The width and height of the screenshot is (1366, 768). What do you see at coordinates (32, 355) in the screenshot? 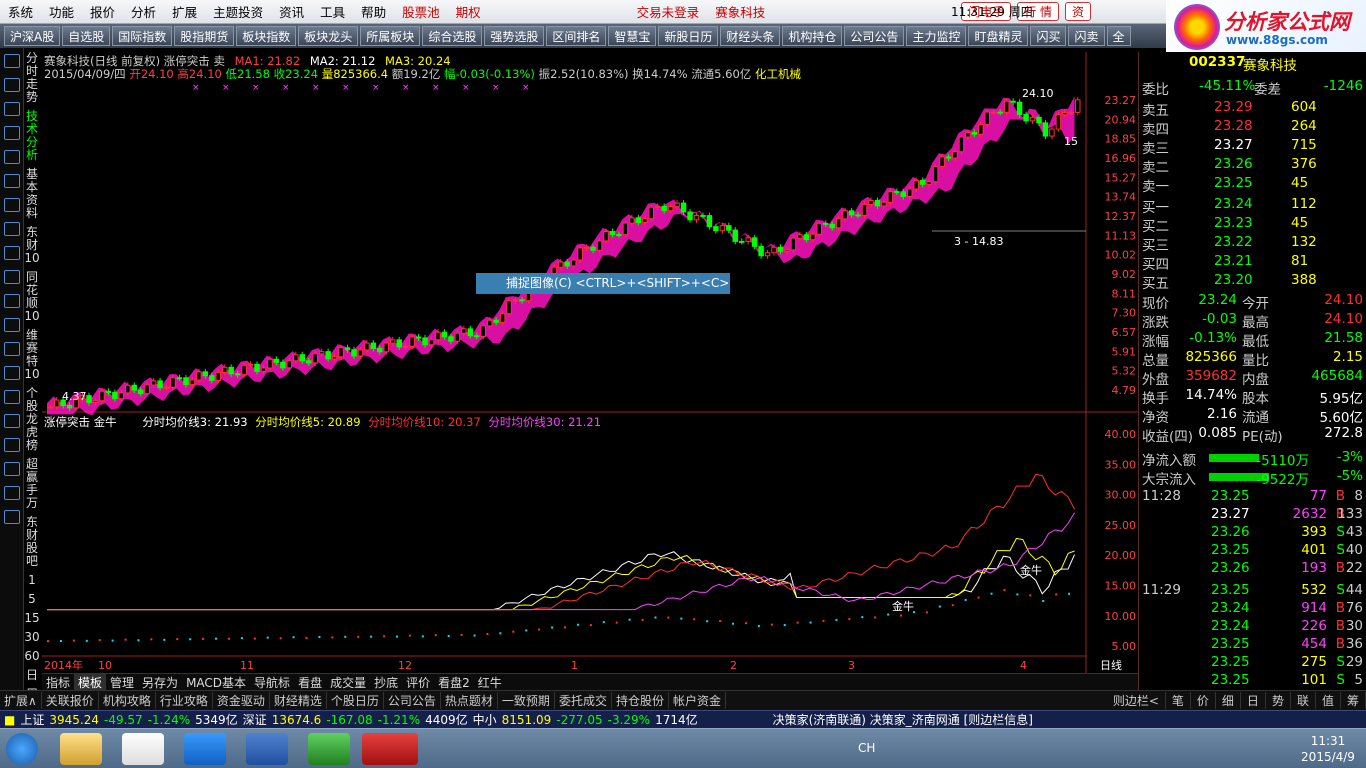
I see `vtab-5: 维赛特10` at bounding box center [32, 355].